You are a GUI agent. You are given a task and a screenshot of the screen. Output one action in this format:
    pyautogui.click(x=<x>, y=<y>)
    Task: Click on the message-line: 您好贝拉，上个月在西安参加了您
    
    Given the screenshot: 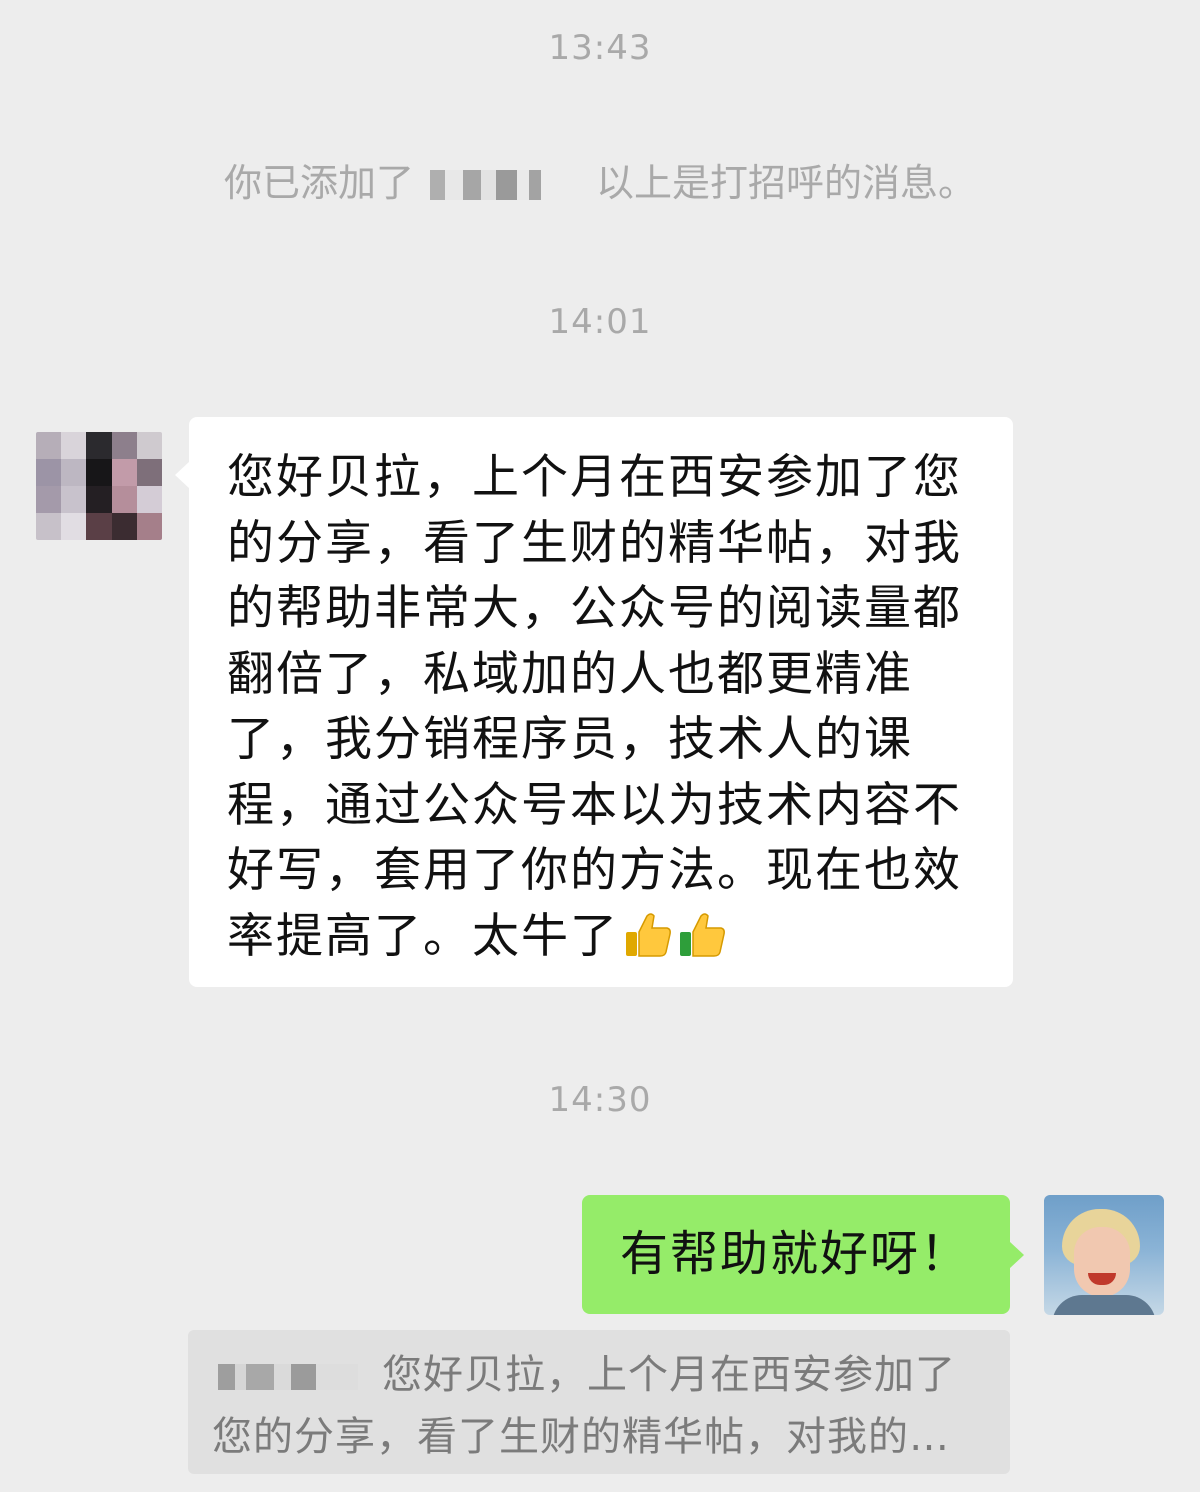 What is the action you would take?
    pyautogui.click(x=594, y=477)
    